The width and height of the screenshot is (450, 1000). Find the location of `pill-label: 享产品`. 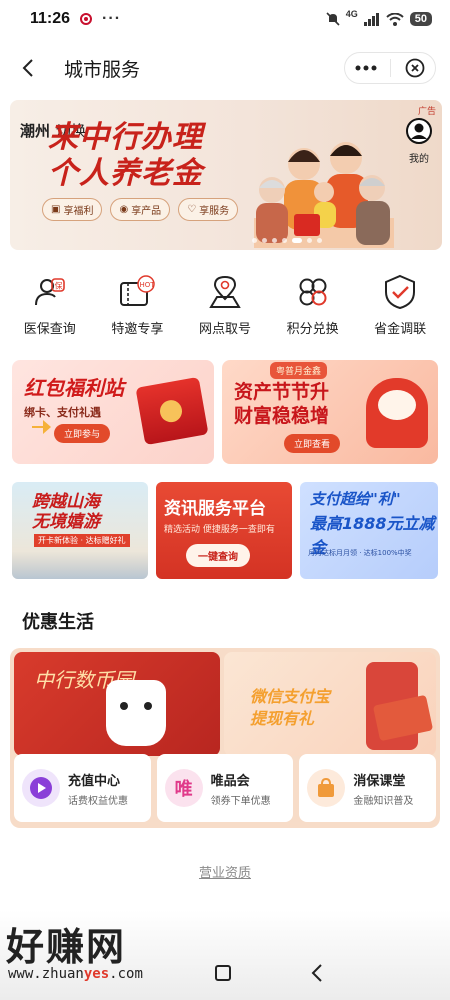

pill-label: 享产品 is located at coordinates (146, 211).